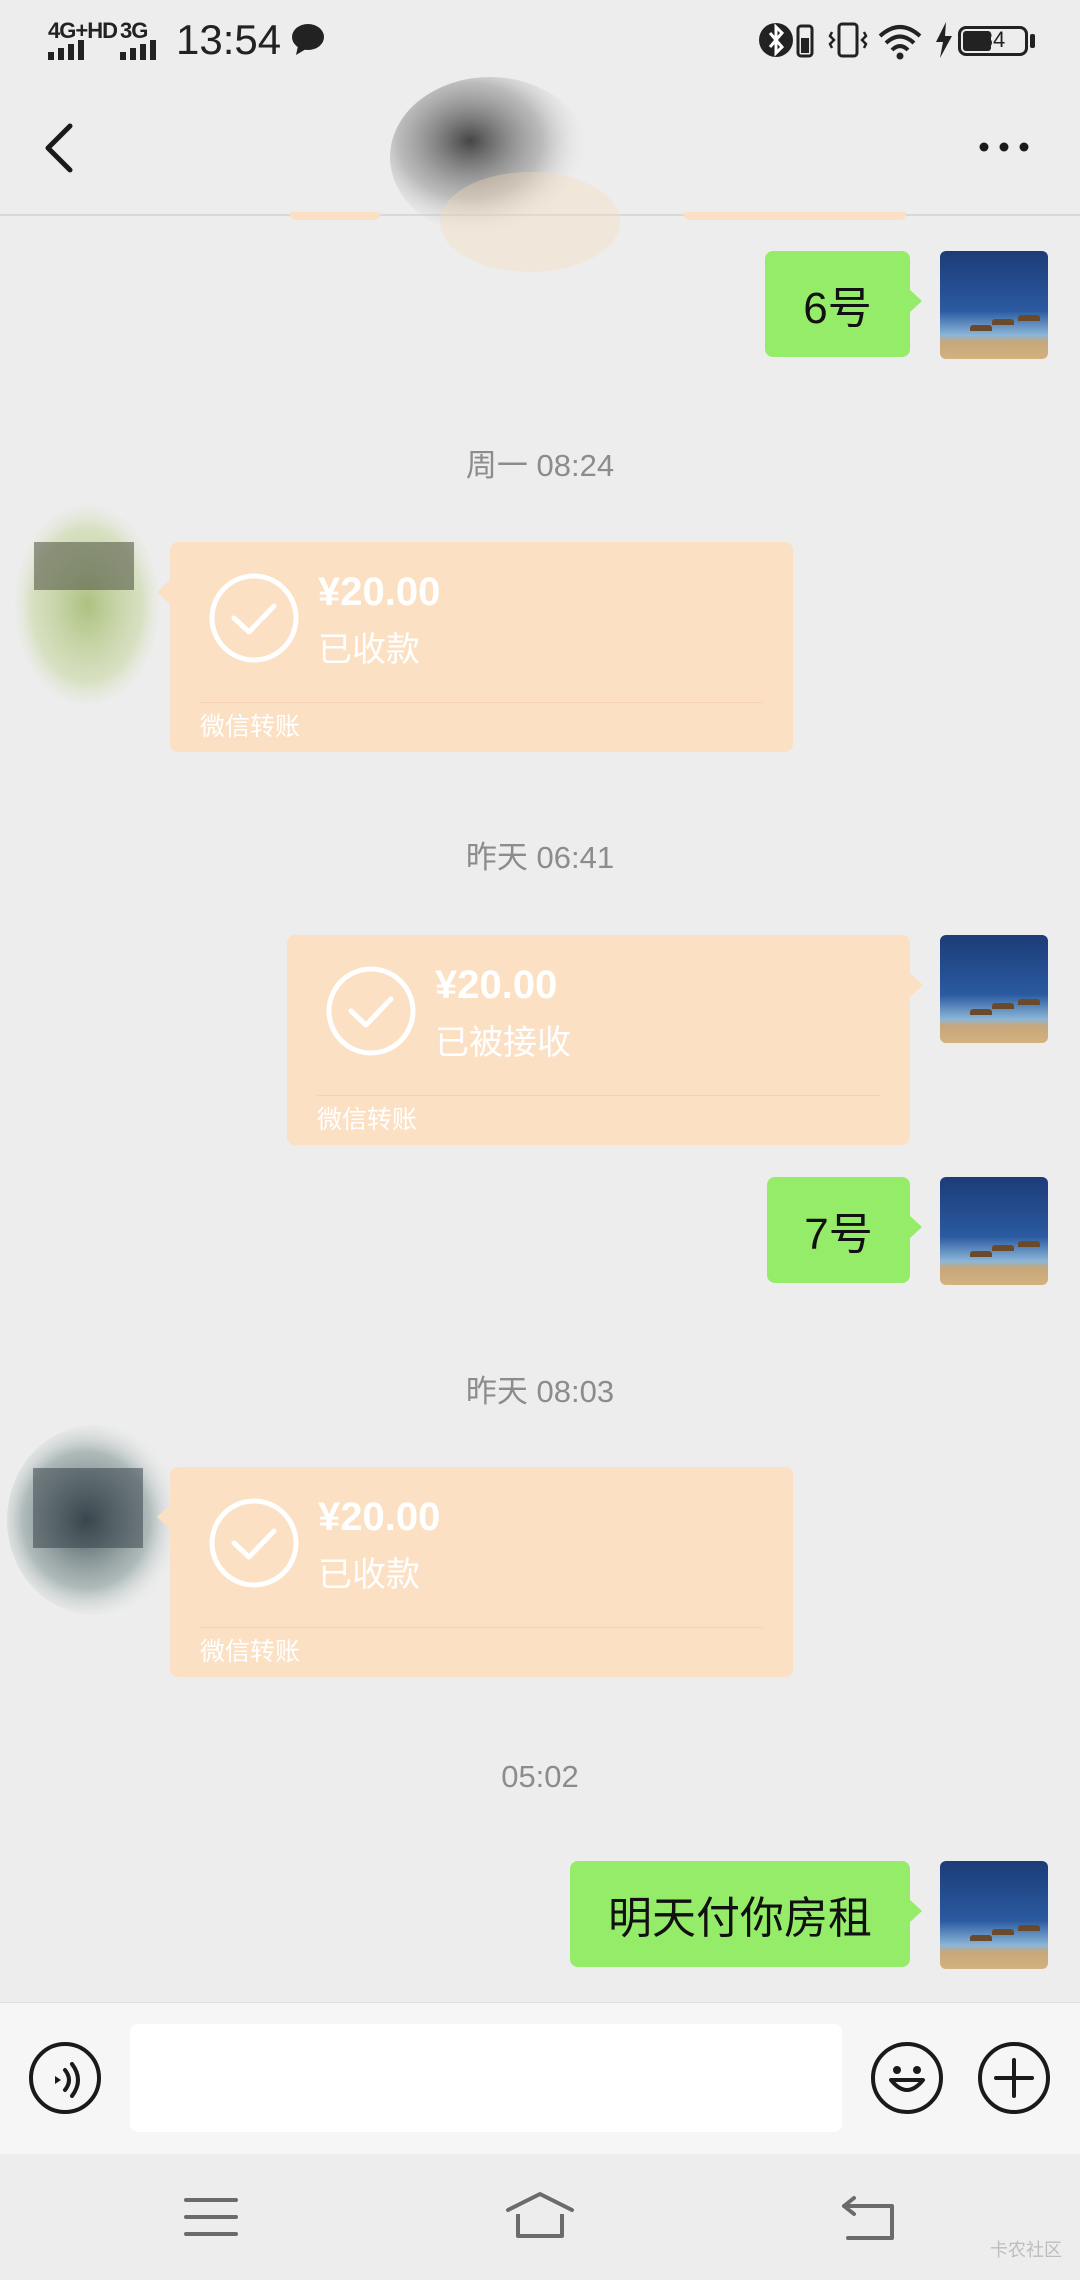  I want to click on message-text: 6号, so click(837, 308).